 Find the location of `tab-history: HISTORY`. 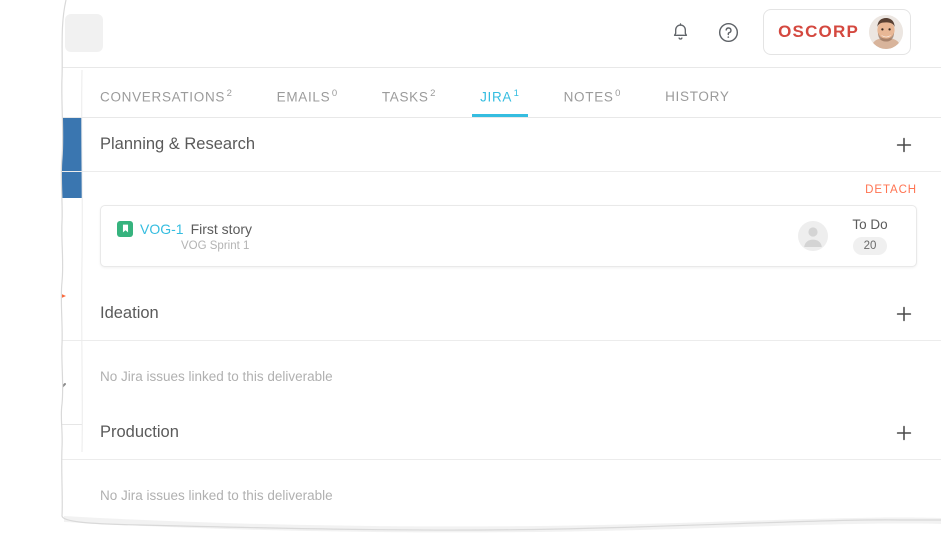

tab-history: HISTORY is located at coordinates (697, 103).